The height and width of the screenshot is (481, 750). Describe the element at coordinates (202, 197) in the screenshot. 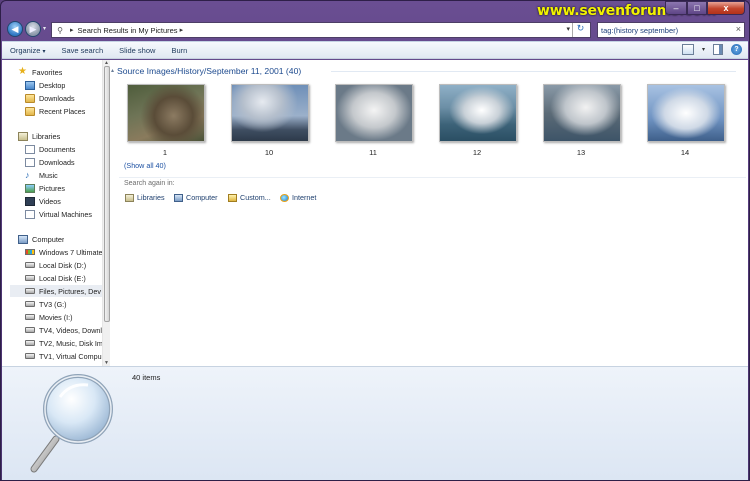

I see `search-again-text: Computer` at that location.